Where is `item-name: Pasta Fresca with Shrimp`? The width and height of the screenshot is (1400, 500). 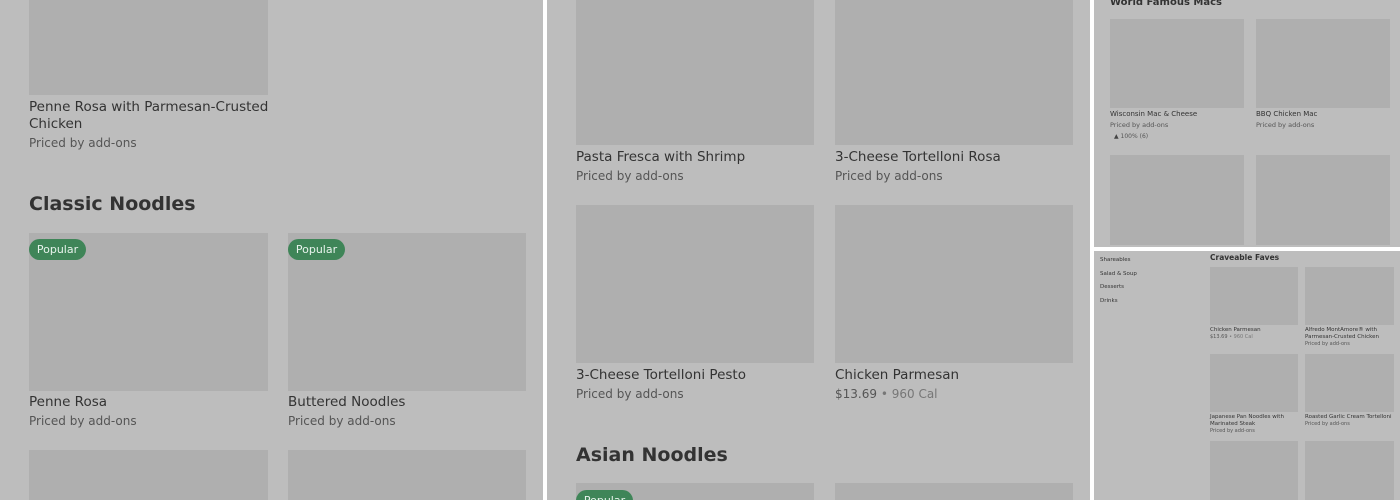 item-name: Pasta Fresca with Shrimp is located at coordinates (660, 157).